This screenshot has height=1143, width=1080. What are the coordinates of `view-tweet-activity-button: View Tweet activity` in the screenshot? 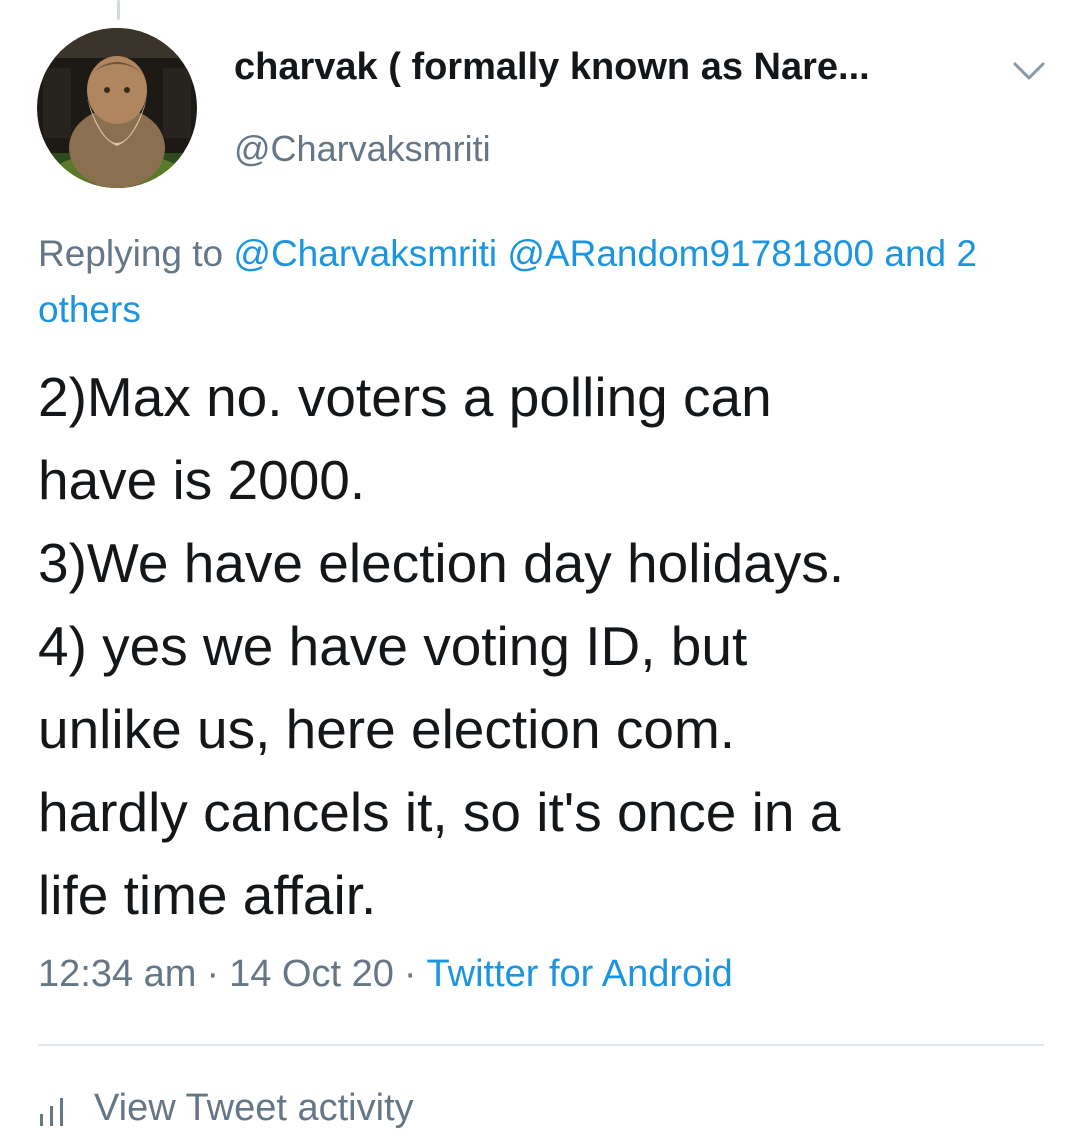 It's located at (226, 1108).